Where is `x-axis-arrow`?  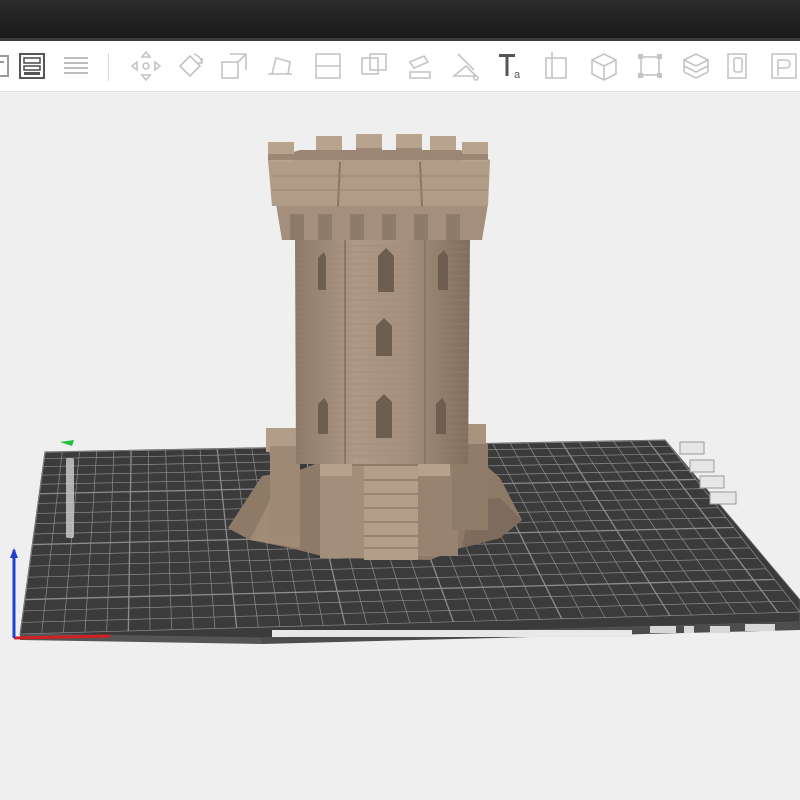
x-axis-arrow is located at coordinates (62, 637).